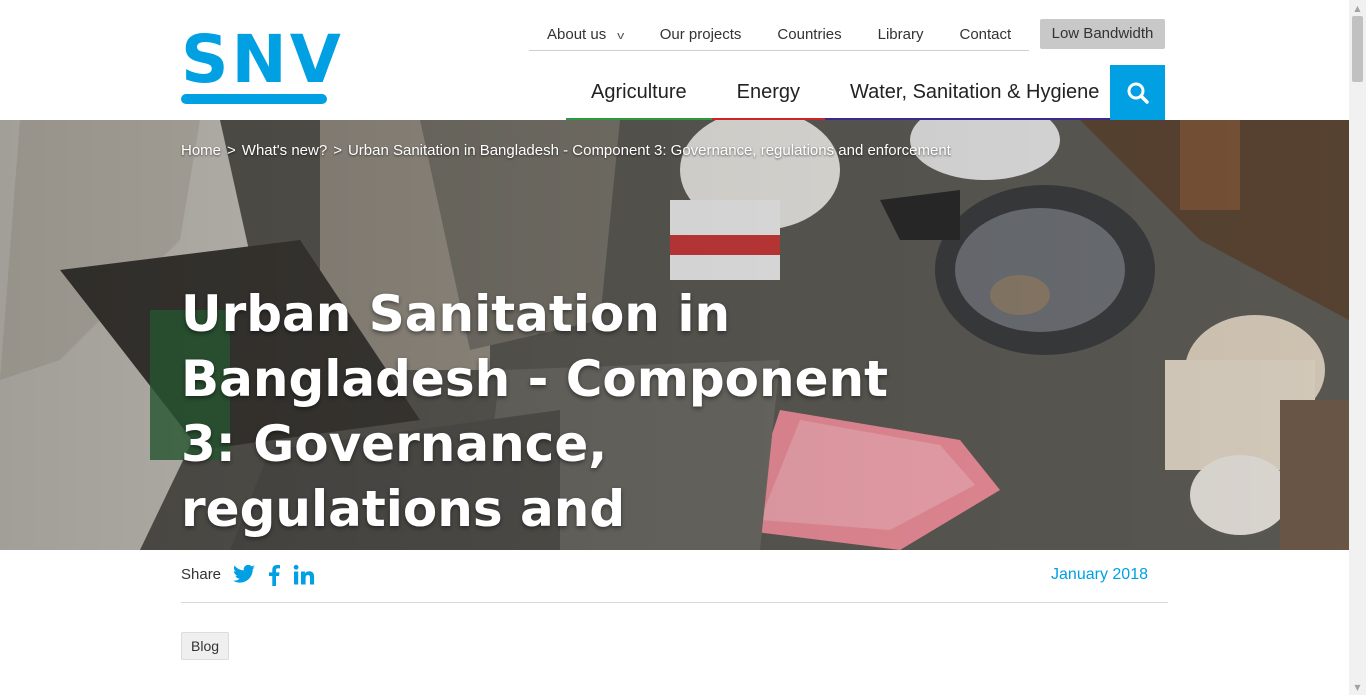  I want to click on scrollbar-thumb, so click(1357, 49).